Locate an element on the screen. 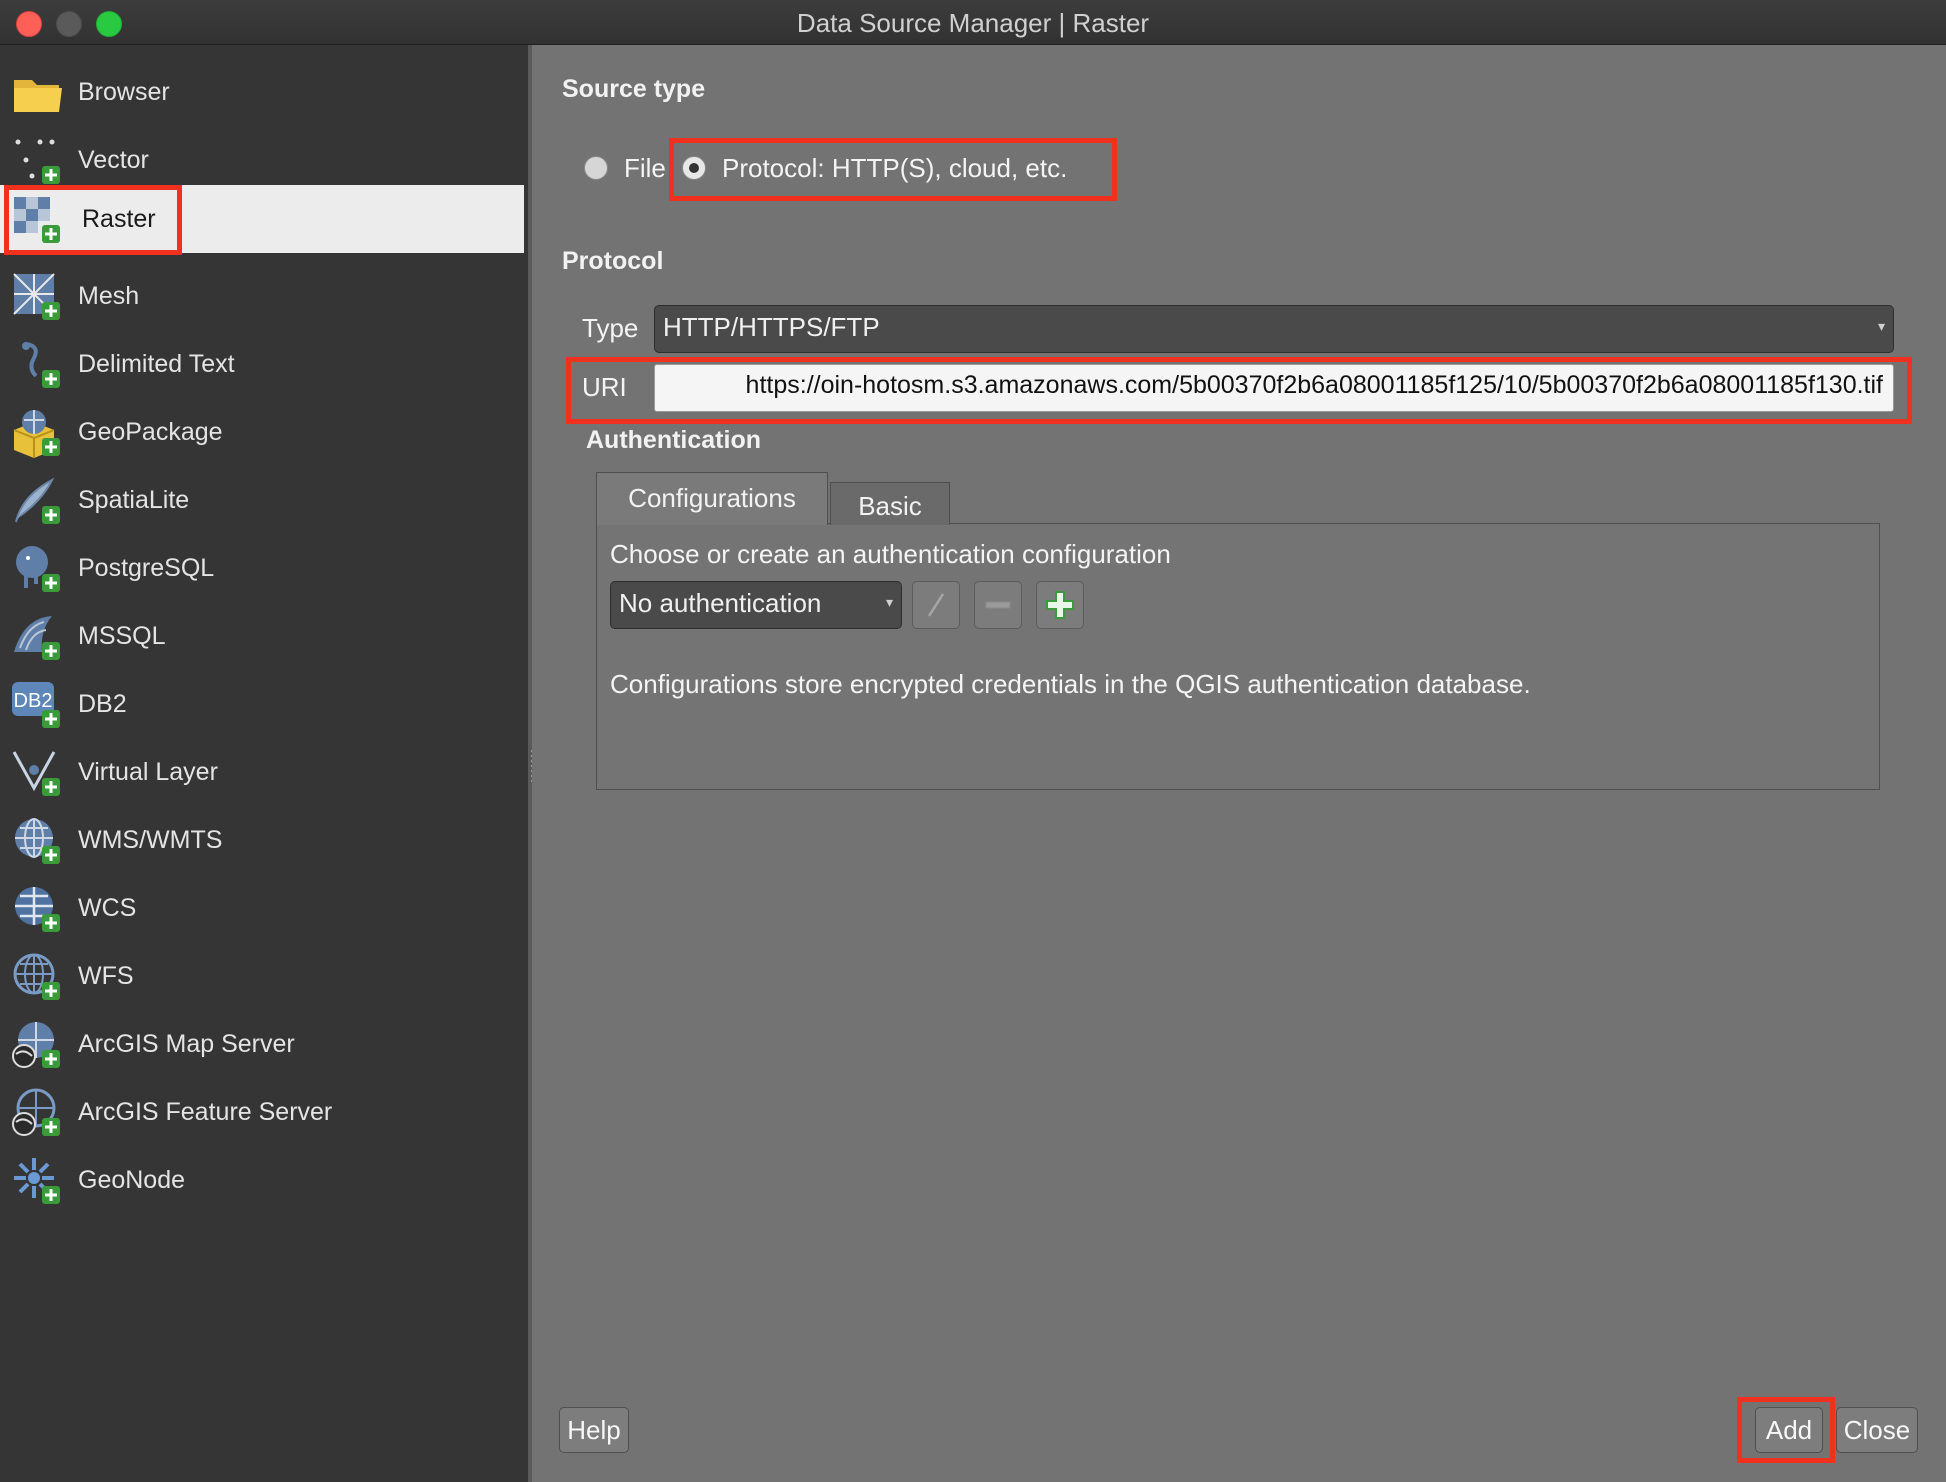 Image resolution: width=1946 pixels, height=1482 pixels. virtual-layer-add-icon is located at coordinates (38, 773).